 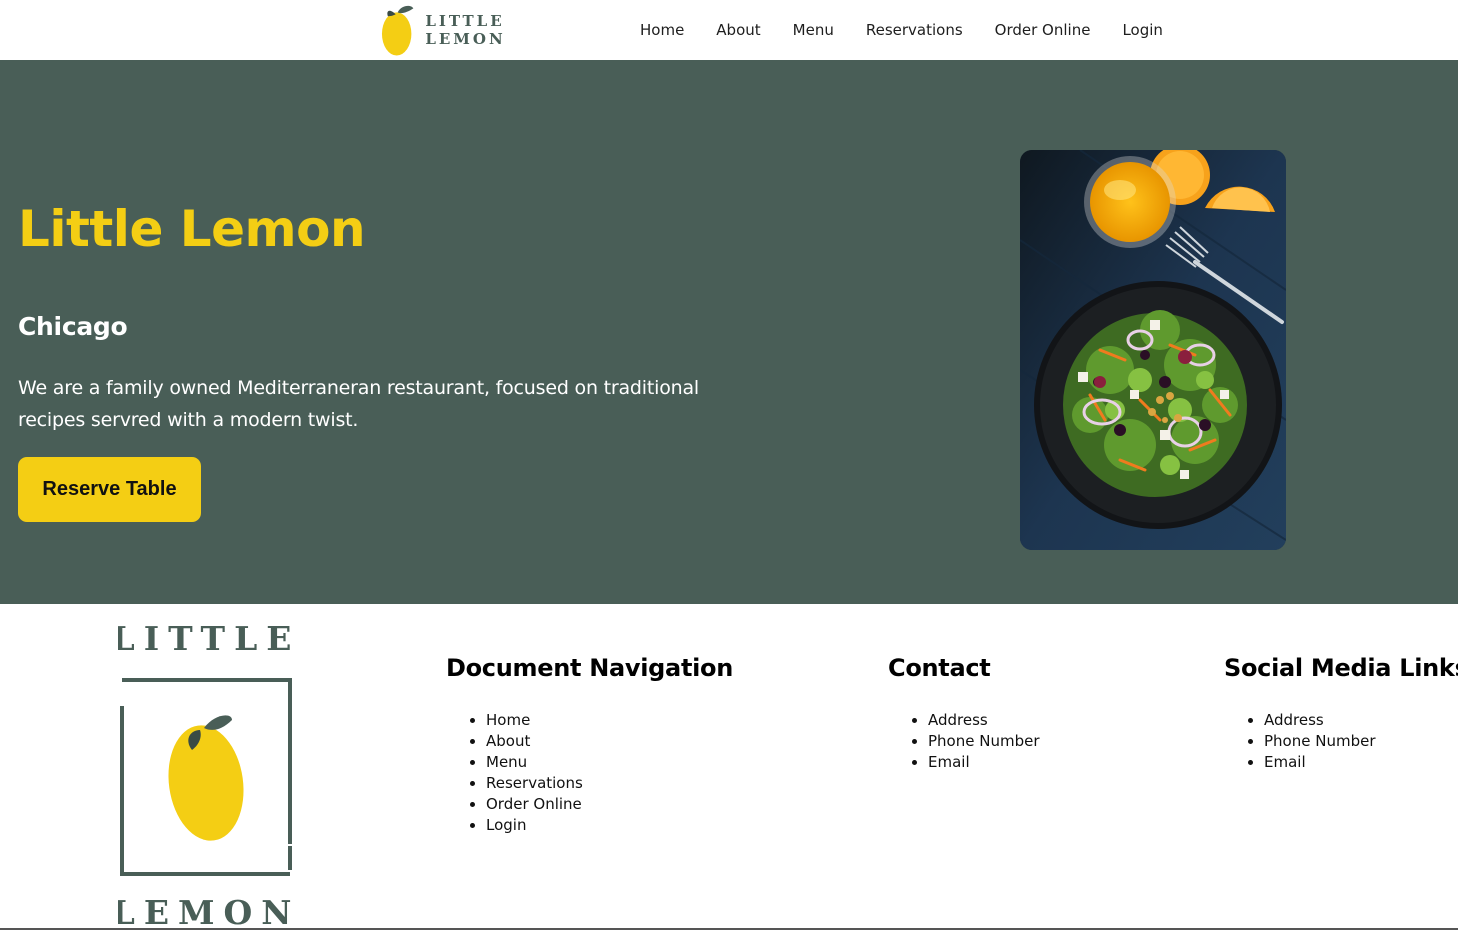 What do you see at coordinates (465, 30) in the screenshot?
I see `header-logo-text: LITTLE LEMON` at bounding box center [465, 30].